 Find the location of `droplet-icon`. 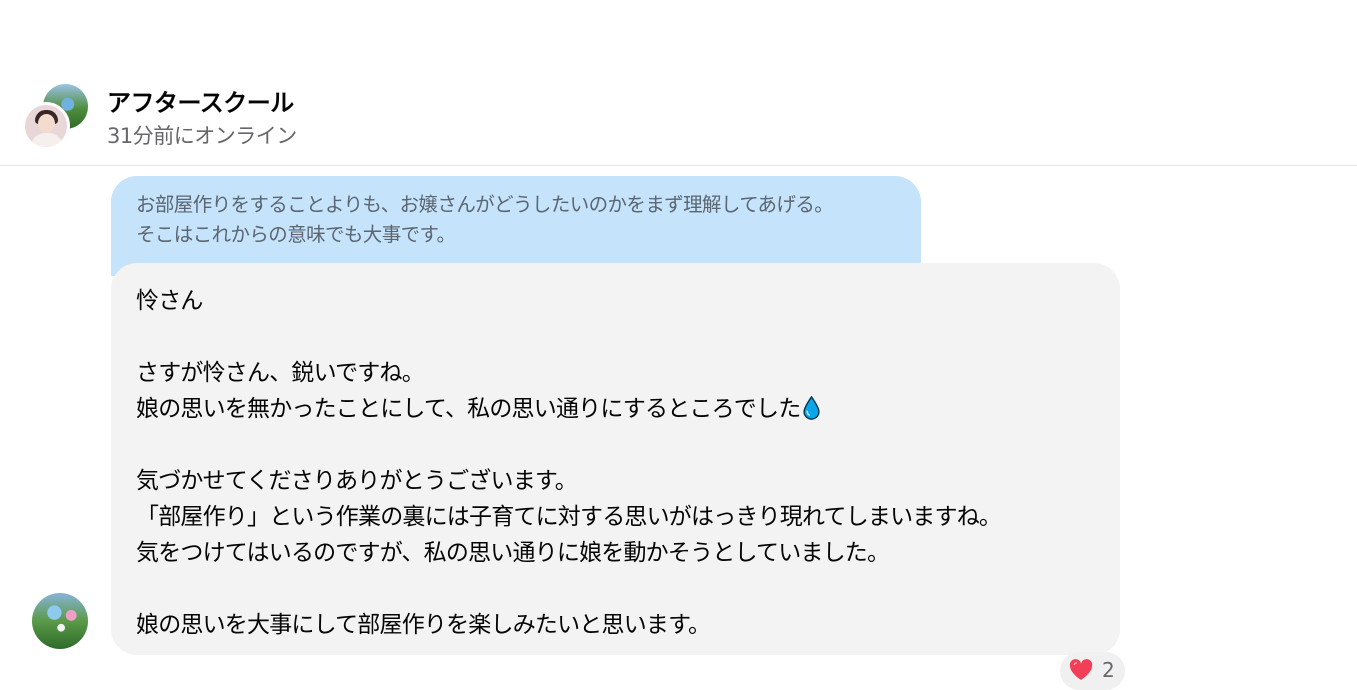

droplet-icon is located at coordinates (812, 408).